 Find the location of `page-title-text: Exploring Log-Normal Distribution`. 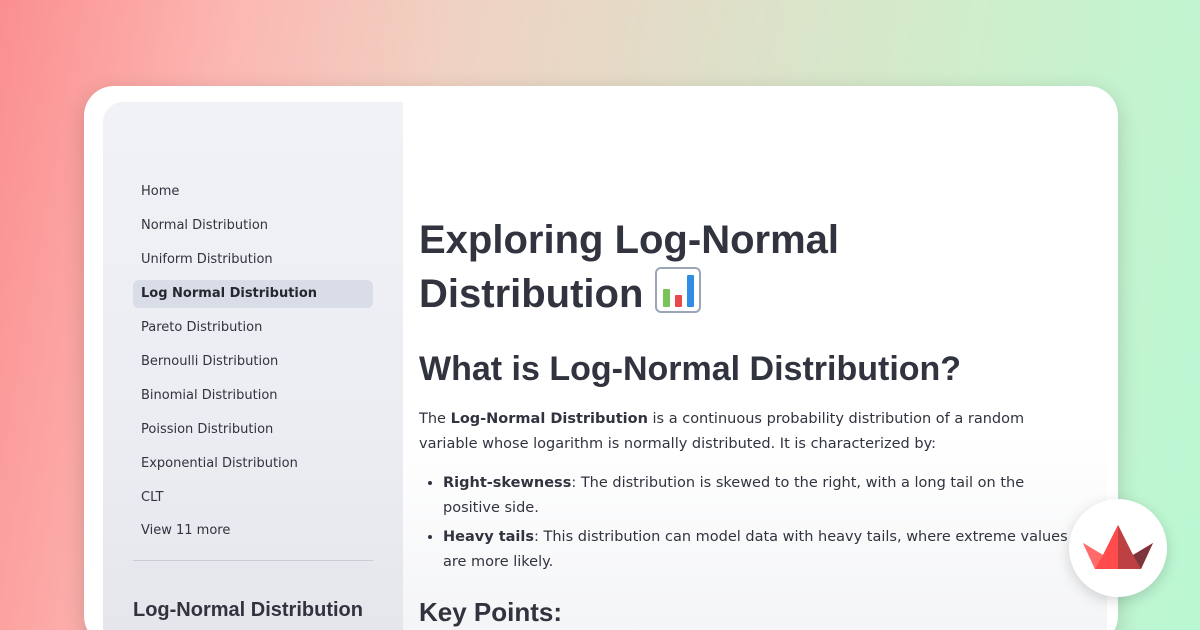

page-title-text: Exploring Log-Normal Distribution is located at coordinates (629, 267).